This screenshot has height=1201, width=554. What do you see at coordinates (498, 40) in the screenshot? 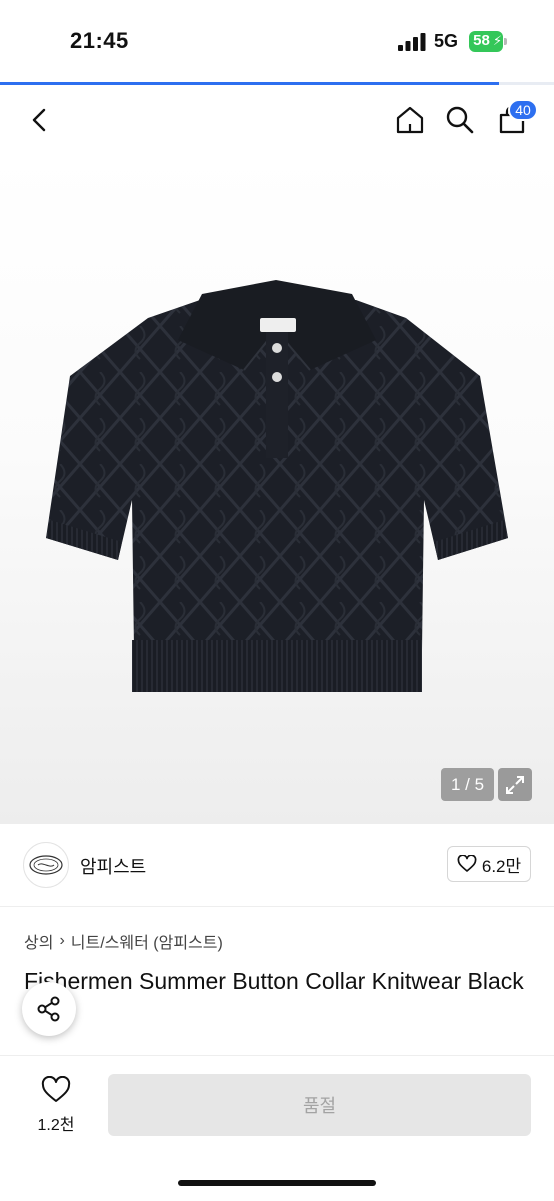
I see `charging-bolt-icon: ⚡` at bounding box center [498, 40].